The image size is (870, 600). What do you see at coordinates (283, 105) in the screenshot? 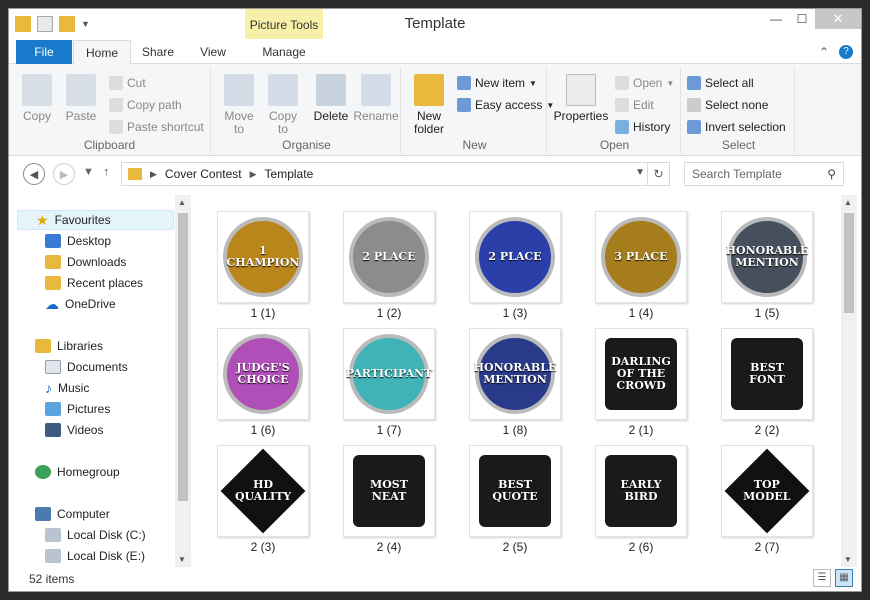
I see `copy-to-button: Copy to` at bounding box center [283, 105].